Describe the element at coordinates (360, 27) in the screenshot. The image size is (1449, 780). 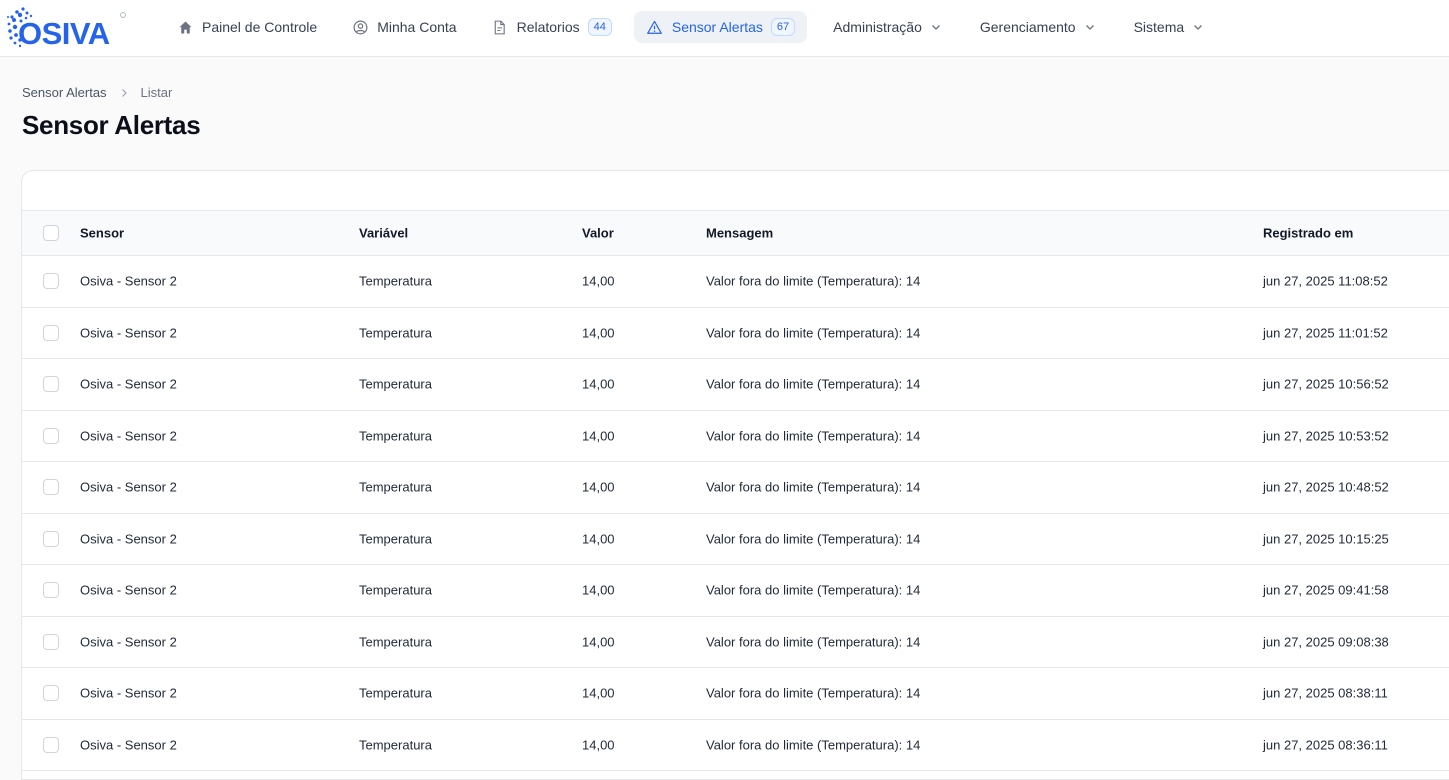
I see `user-circle-icon` at that location.